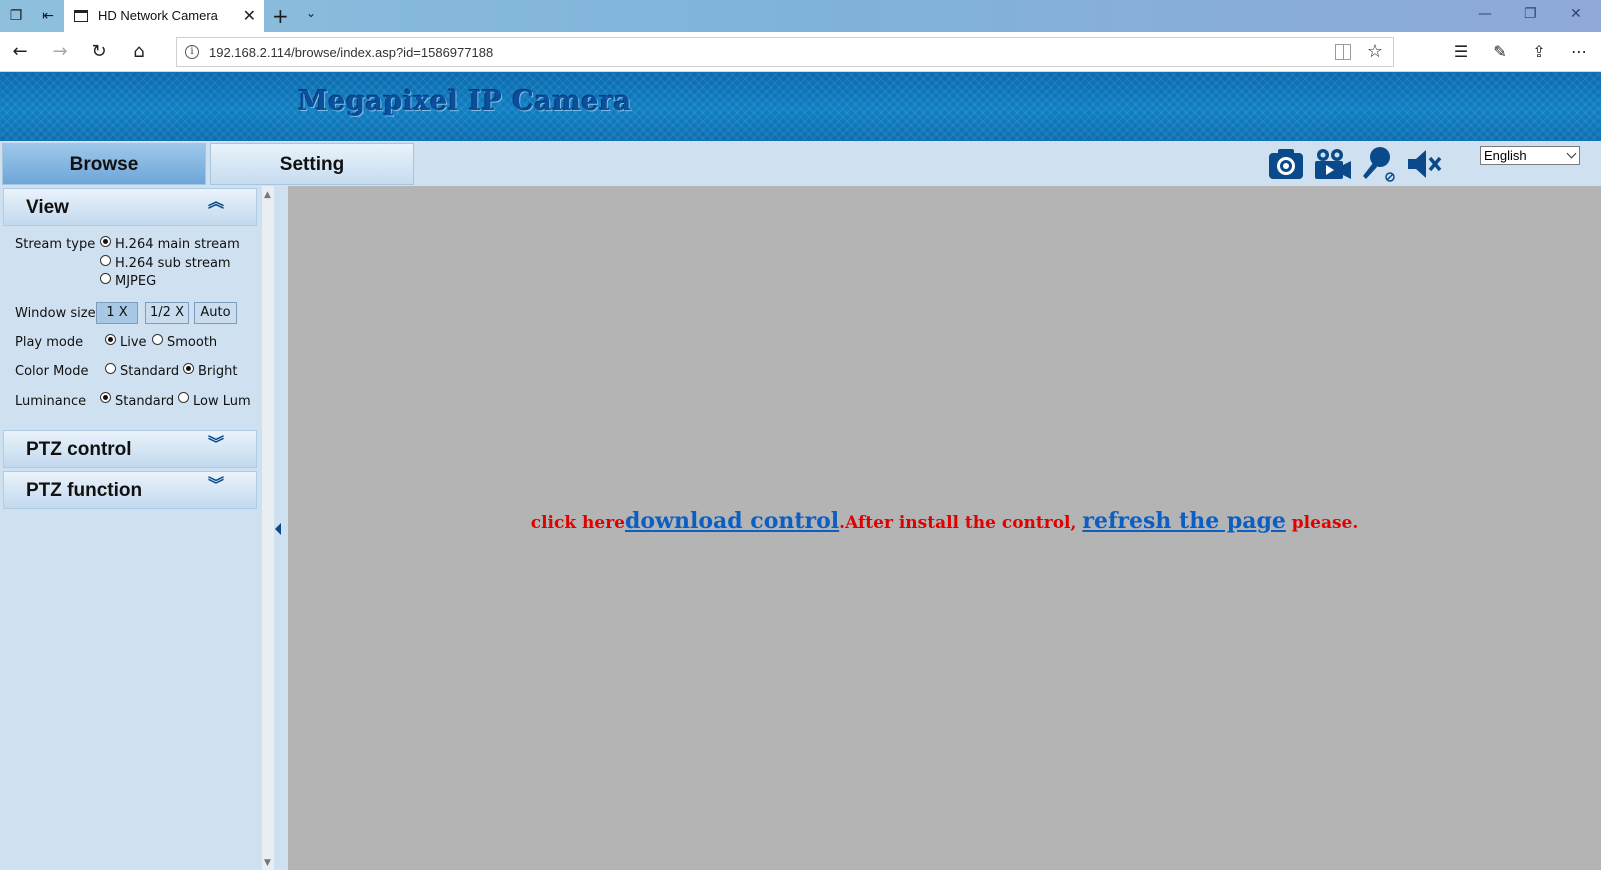  What do you see at coordinates (173, 263) in the screenshot?
I see `stream-sub-label: H.264 sub stream` at bounding box center [173, 263].